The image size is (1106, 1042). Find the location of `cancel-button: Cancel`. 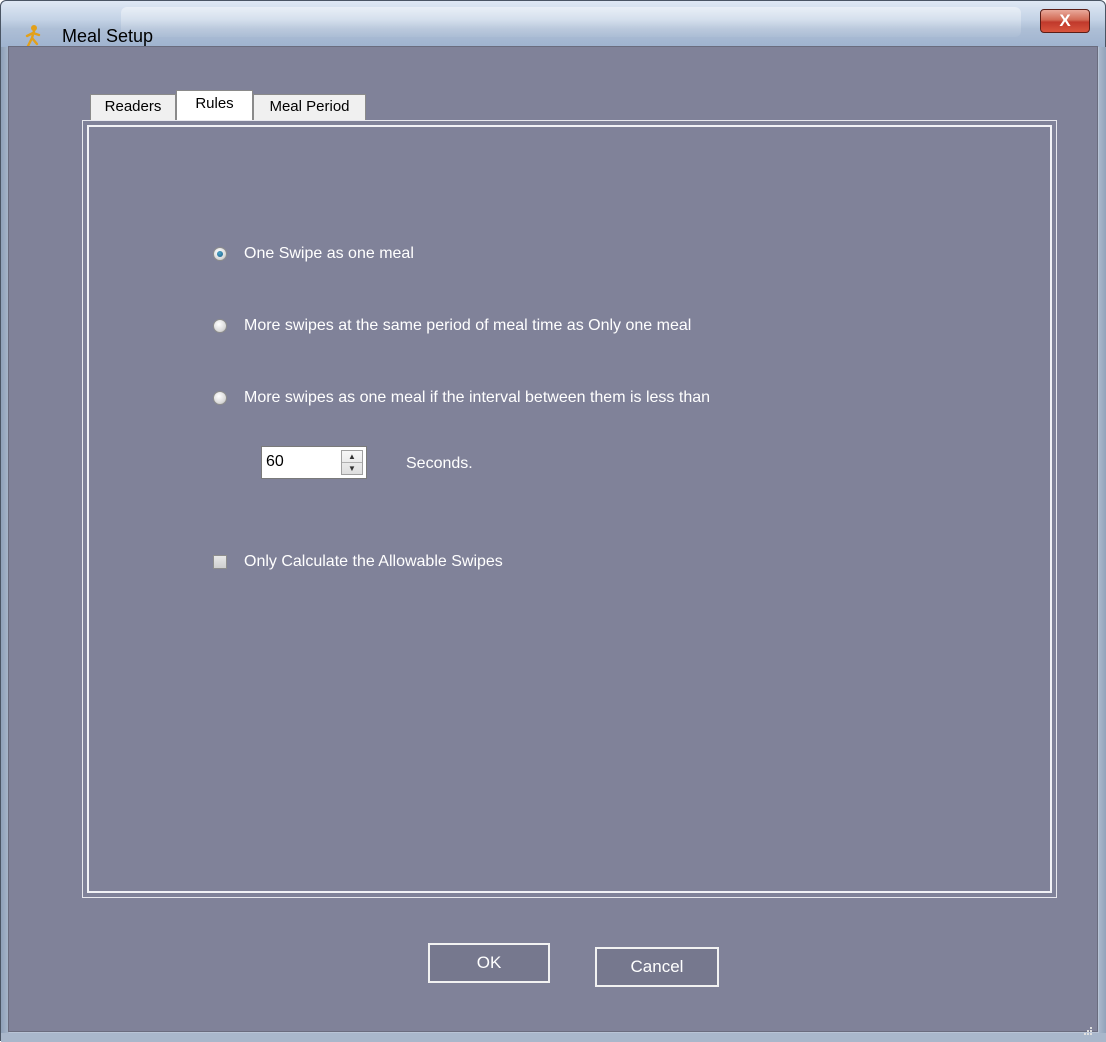

cancel-button: Cancel is located at coordinates (657, 967).